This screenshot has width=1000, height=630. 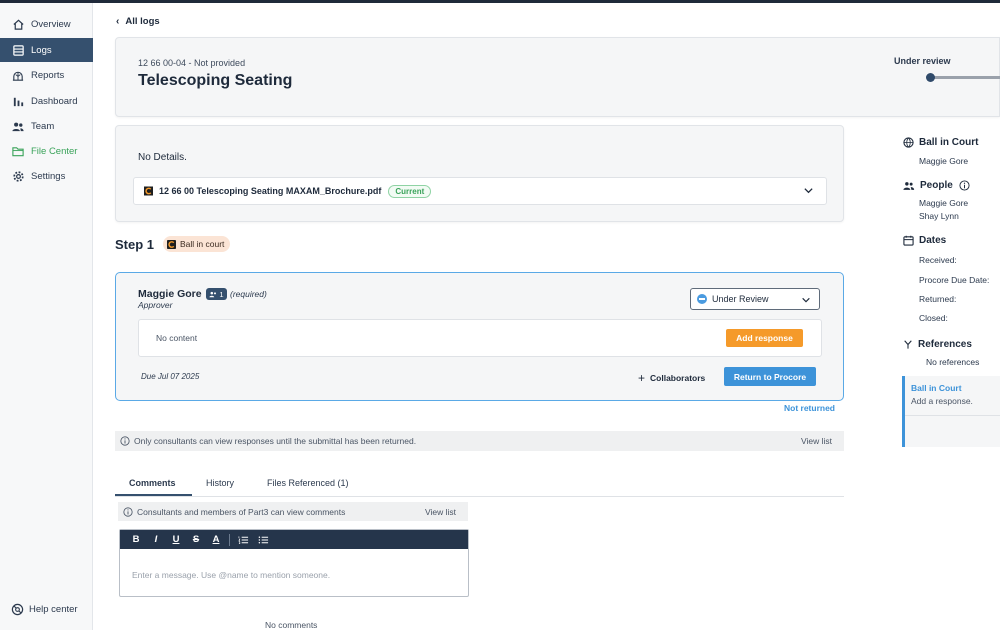 I want to click on tab-history: History, so click(x=220, y=483).